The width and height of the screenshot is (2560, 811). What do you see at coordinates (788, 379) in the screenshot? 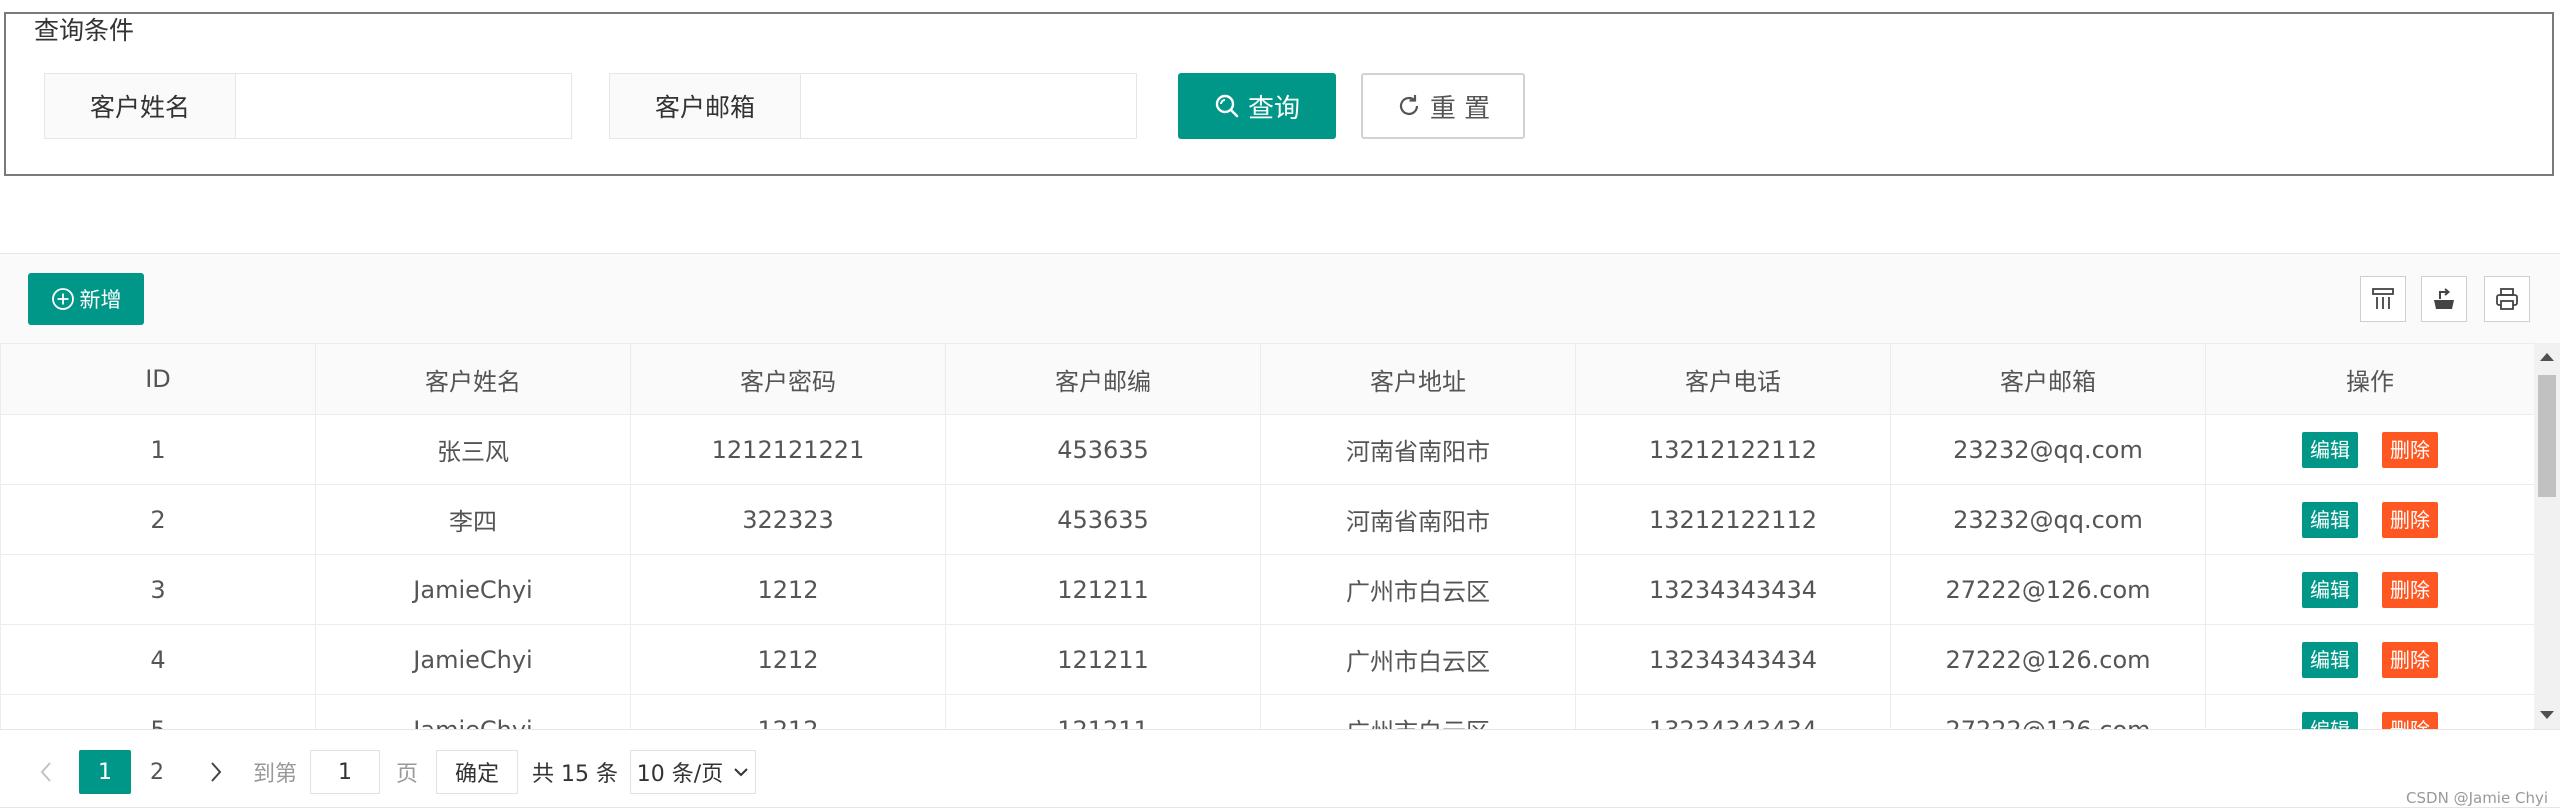
I see `col-header-password: 客户密码` at bounding box center [788, 379].